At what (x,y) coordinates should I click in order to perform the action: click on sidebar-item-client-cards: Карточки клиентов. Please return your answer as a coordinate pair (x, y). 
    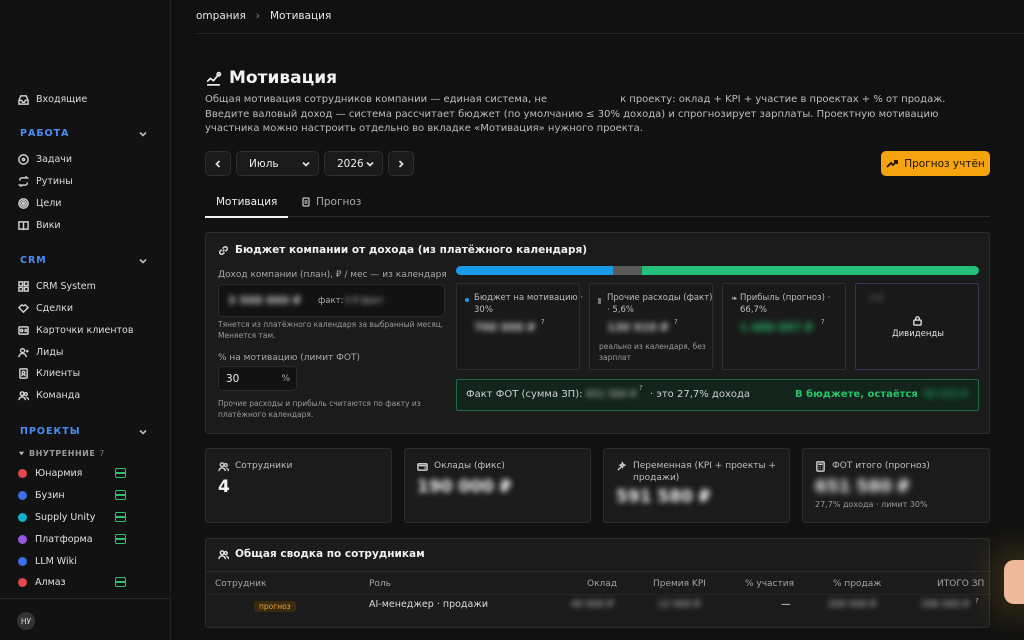
    Looking at the image, I should click on (75, 330).